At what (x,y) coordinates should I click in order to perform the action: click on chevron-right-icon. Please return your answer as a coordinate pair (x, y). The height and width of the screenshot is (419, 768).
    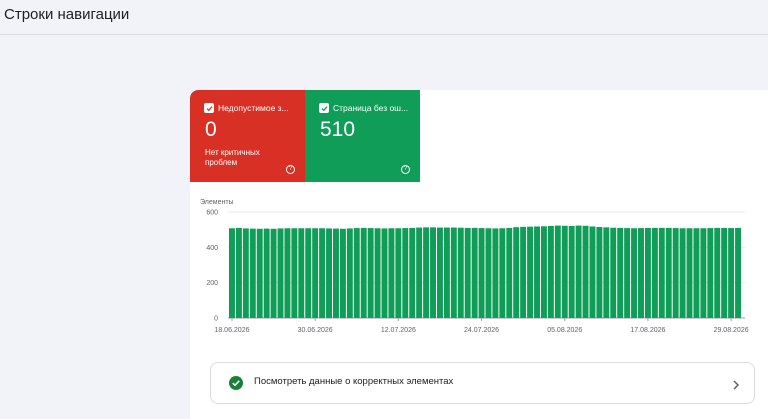
    Looking at the image, I should click on (736, 386).